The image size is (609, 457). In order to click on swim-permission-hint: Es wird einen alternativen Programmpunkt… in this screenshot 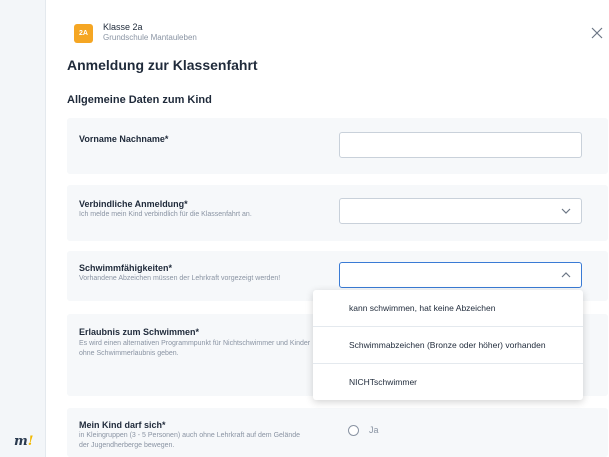, I will do `click(195, 348)`.